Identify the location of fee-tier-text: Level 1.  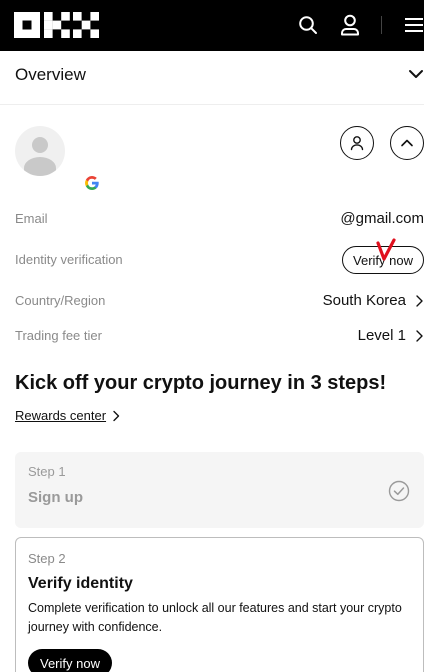
(381, 335).